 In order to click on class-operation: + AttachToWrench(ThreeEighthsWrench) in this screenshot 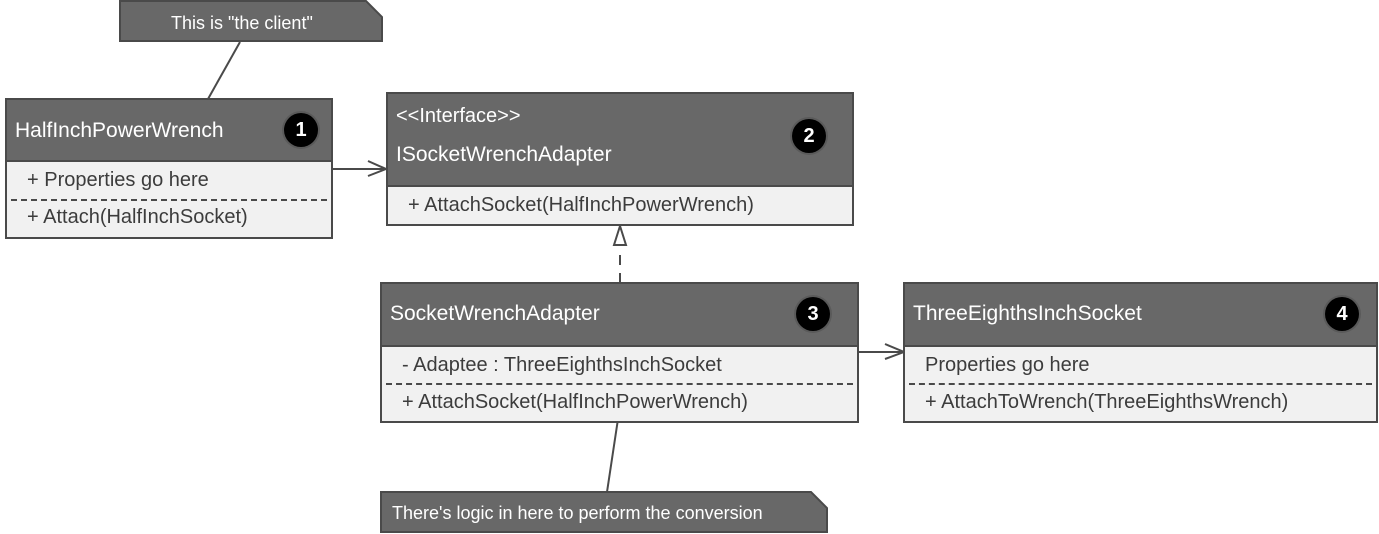, I will do `click(1107, 402)`.